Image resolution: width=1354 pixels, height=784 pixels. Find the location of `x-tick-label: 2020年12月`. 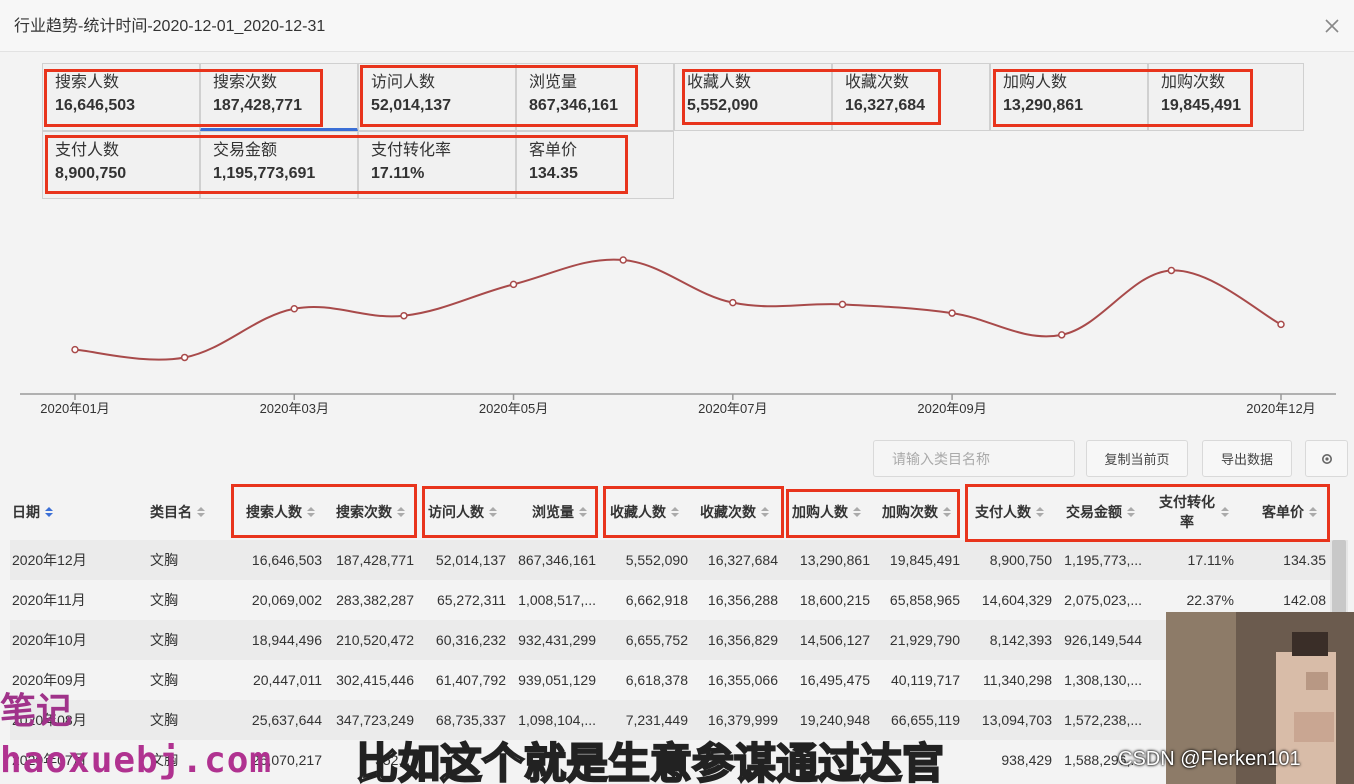

x-tick-label: 2020年12月 is located at coordinates (1280, 408).